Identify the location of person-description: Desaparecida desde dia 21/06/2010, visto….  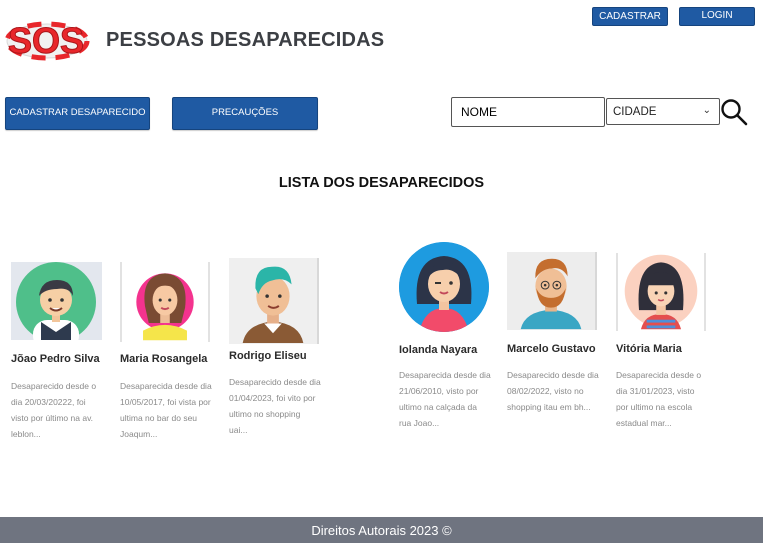
(445, 399).